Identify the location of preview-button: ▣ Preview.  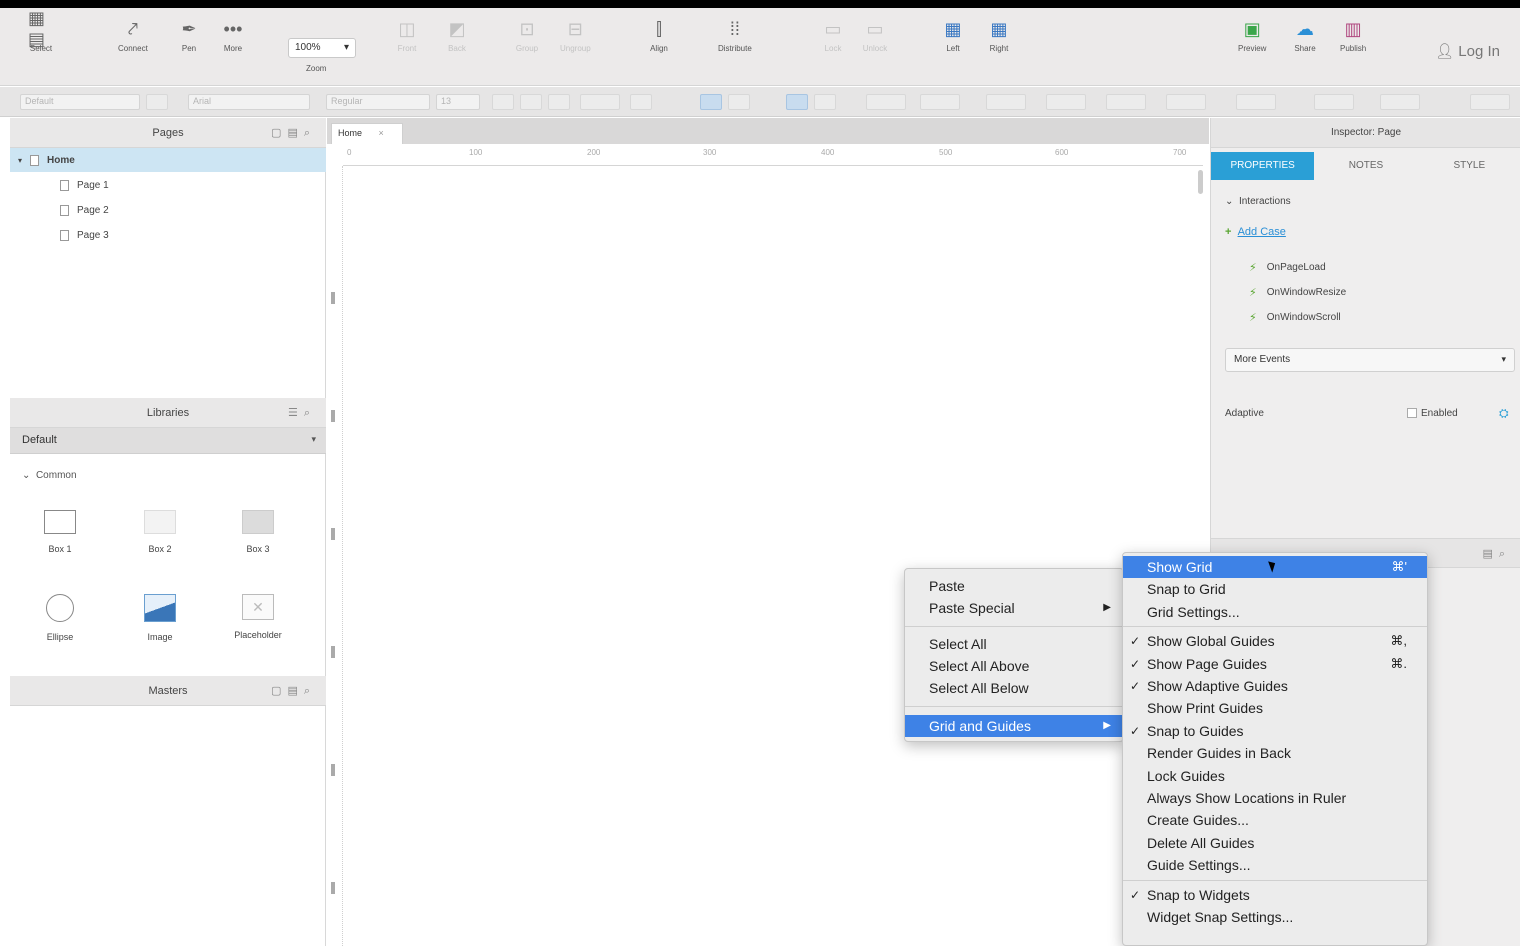
(1252, 35).